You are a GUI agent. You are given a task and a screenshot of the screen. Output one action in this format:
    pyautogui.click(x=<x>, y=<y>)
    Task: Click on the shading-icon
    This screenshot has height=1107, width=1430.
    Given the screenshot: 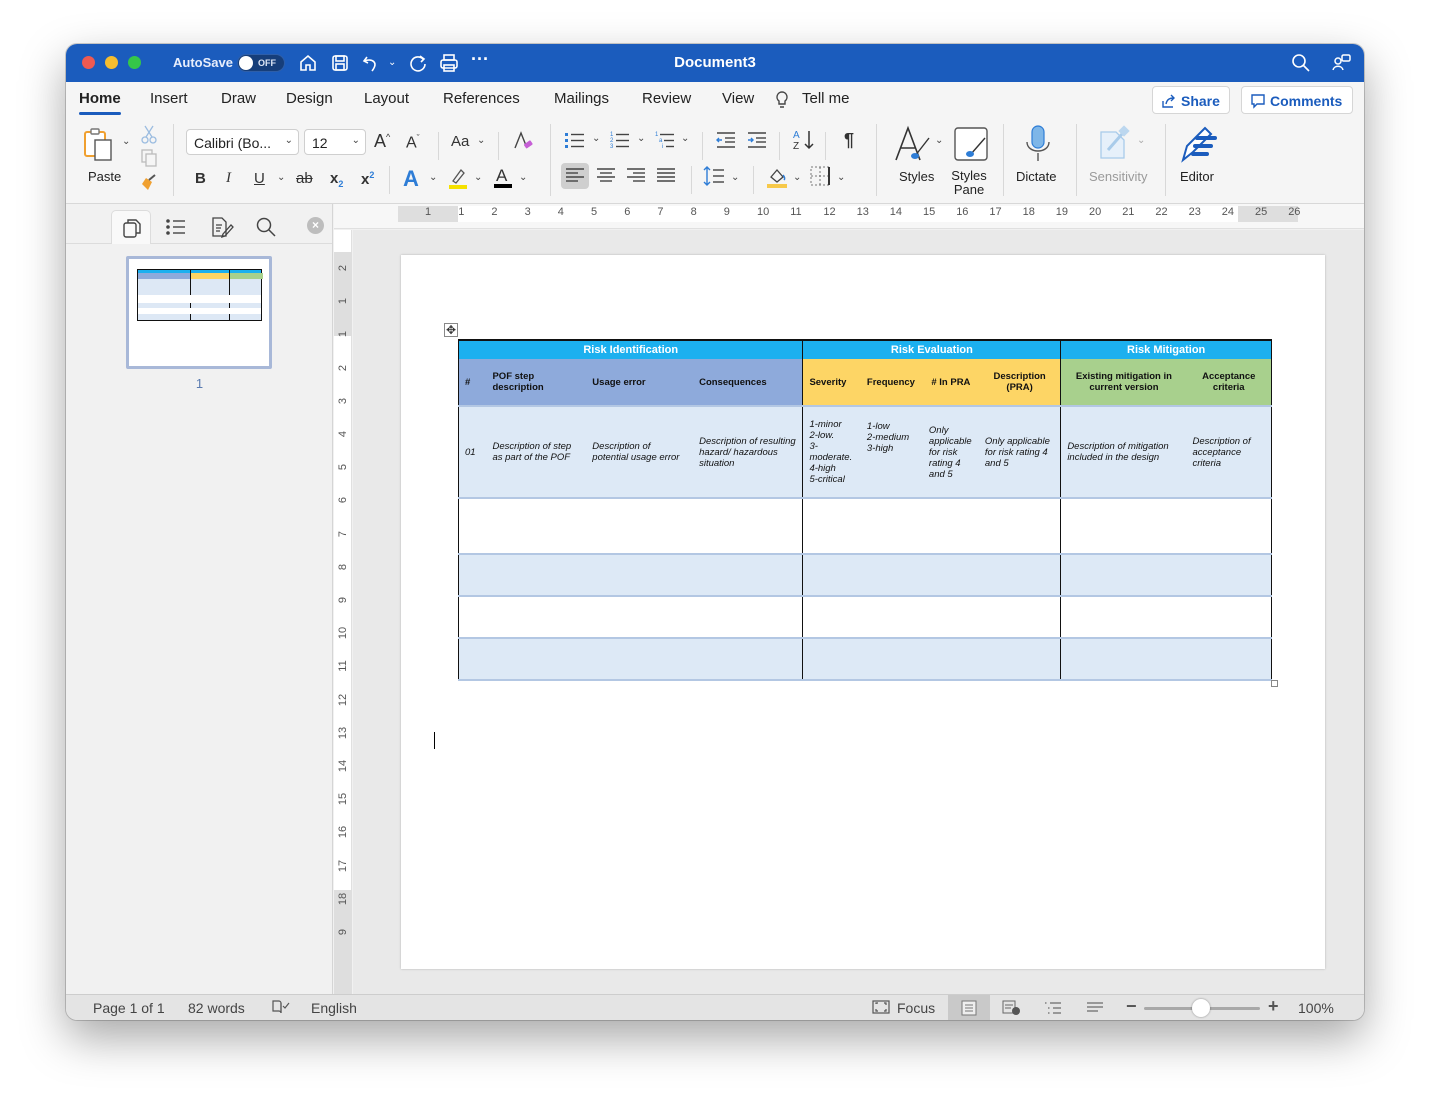 What is the action you would take?
    pyautogui.click(x=777, y=179)
    